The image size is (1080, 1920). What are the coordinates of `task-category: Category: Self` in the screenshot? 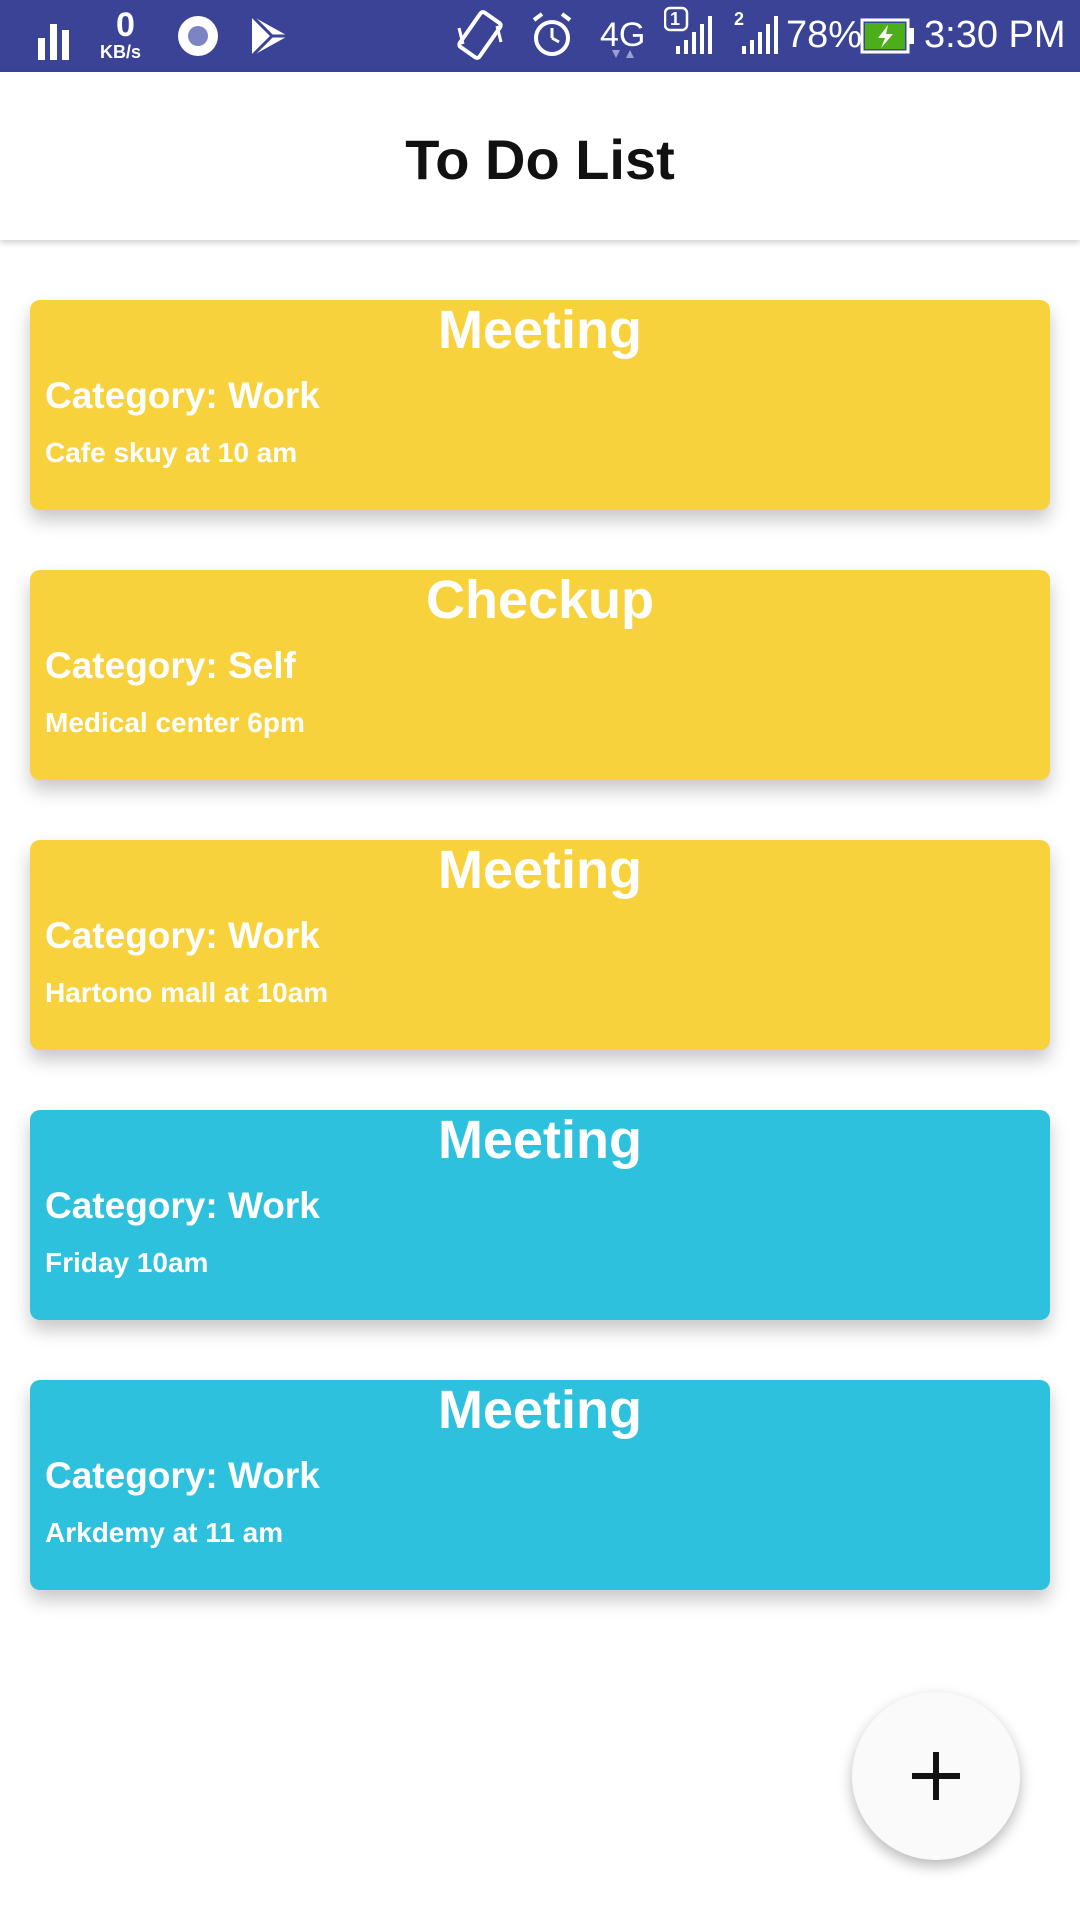 It's located at (170, 665).